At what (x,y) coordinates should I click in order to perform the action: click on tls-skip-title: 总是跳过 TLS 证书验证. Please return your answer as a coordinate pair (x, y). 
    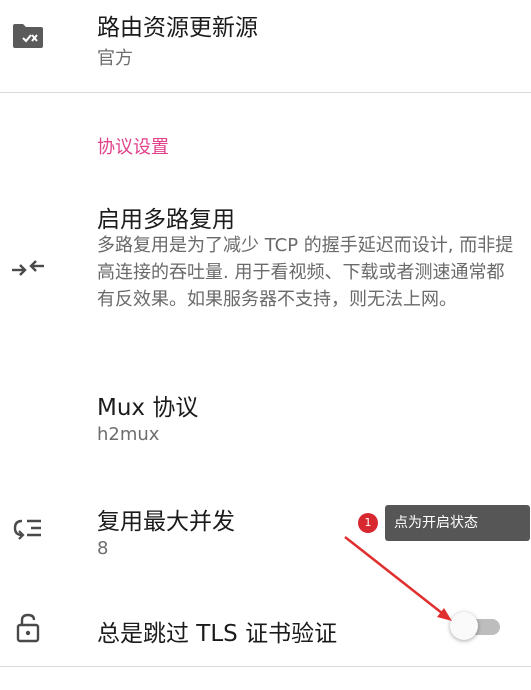
    Looking at the image, I should click on (217, 634).